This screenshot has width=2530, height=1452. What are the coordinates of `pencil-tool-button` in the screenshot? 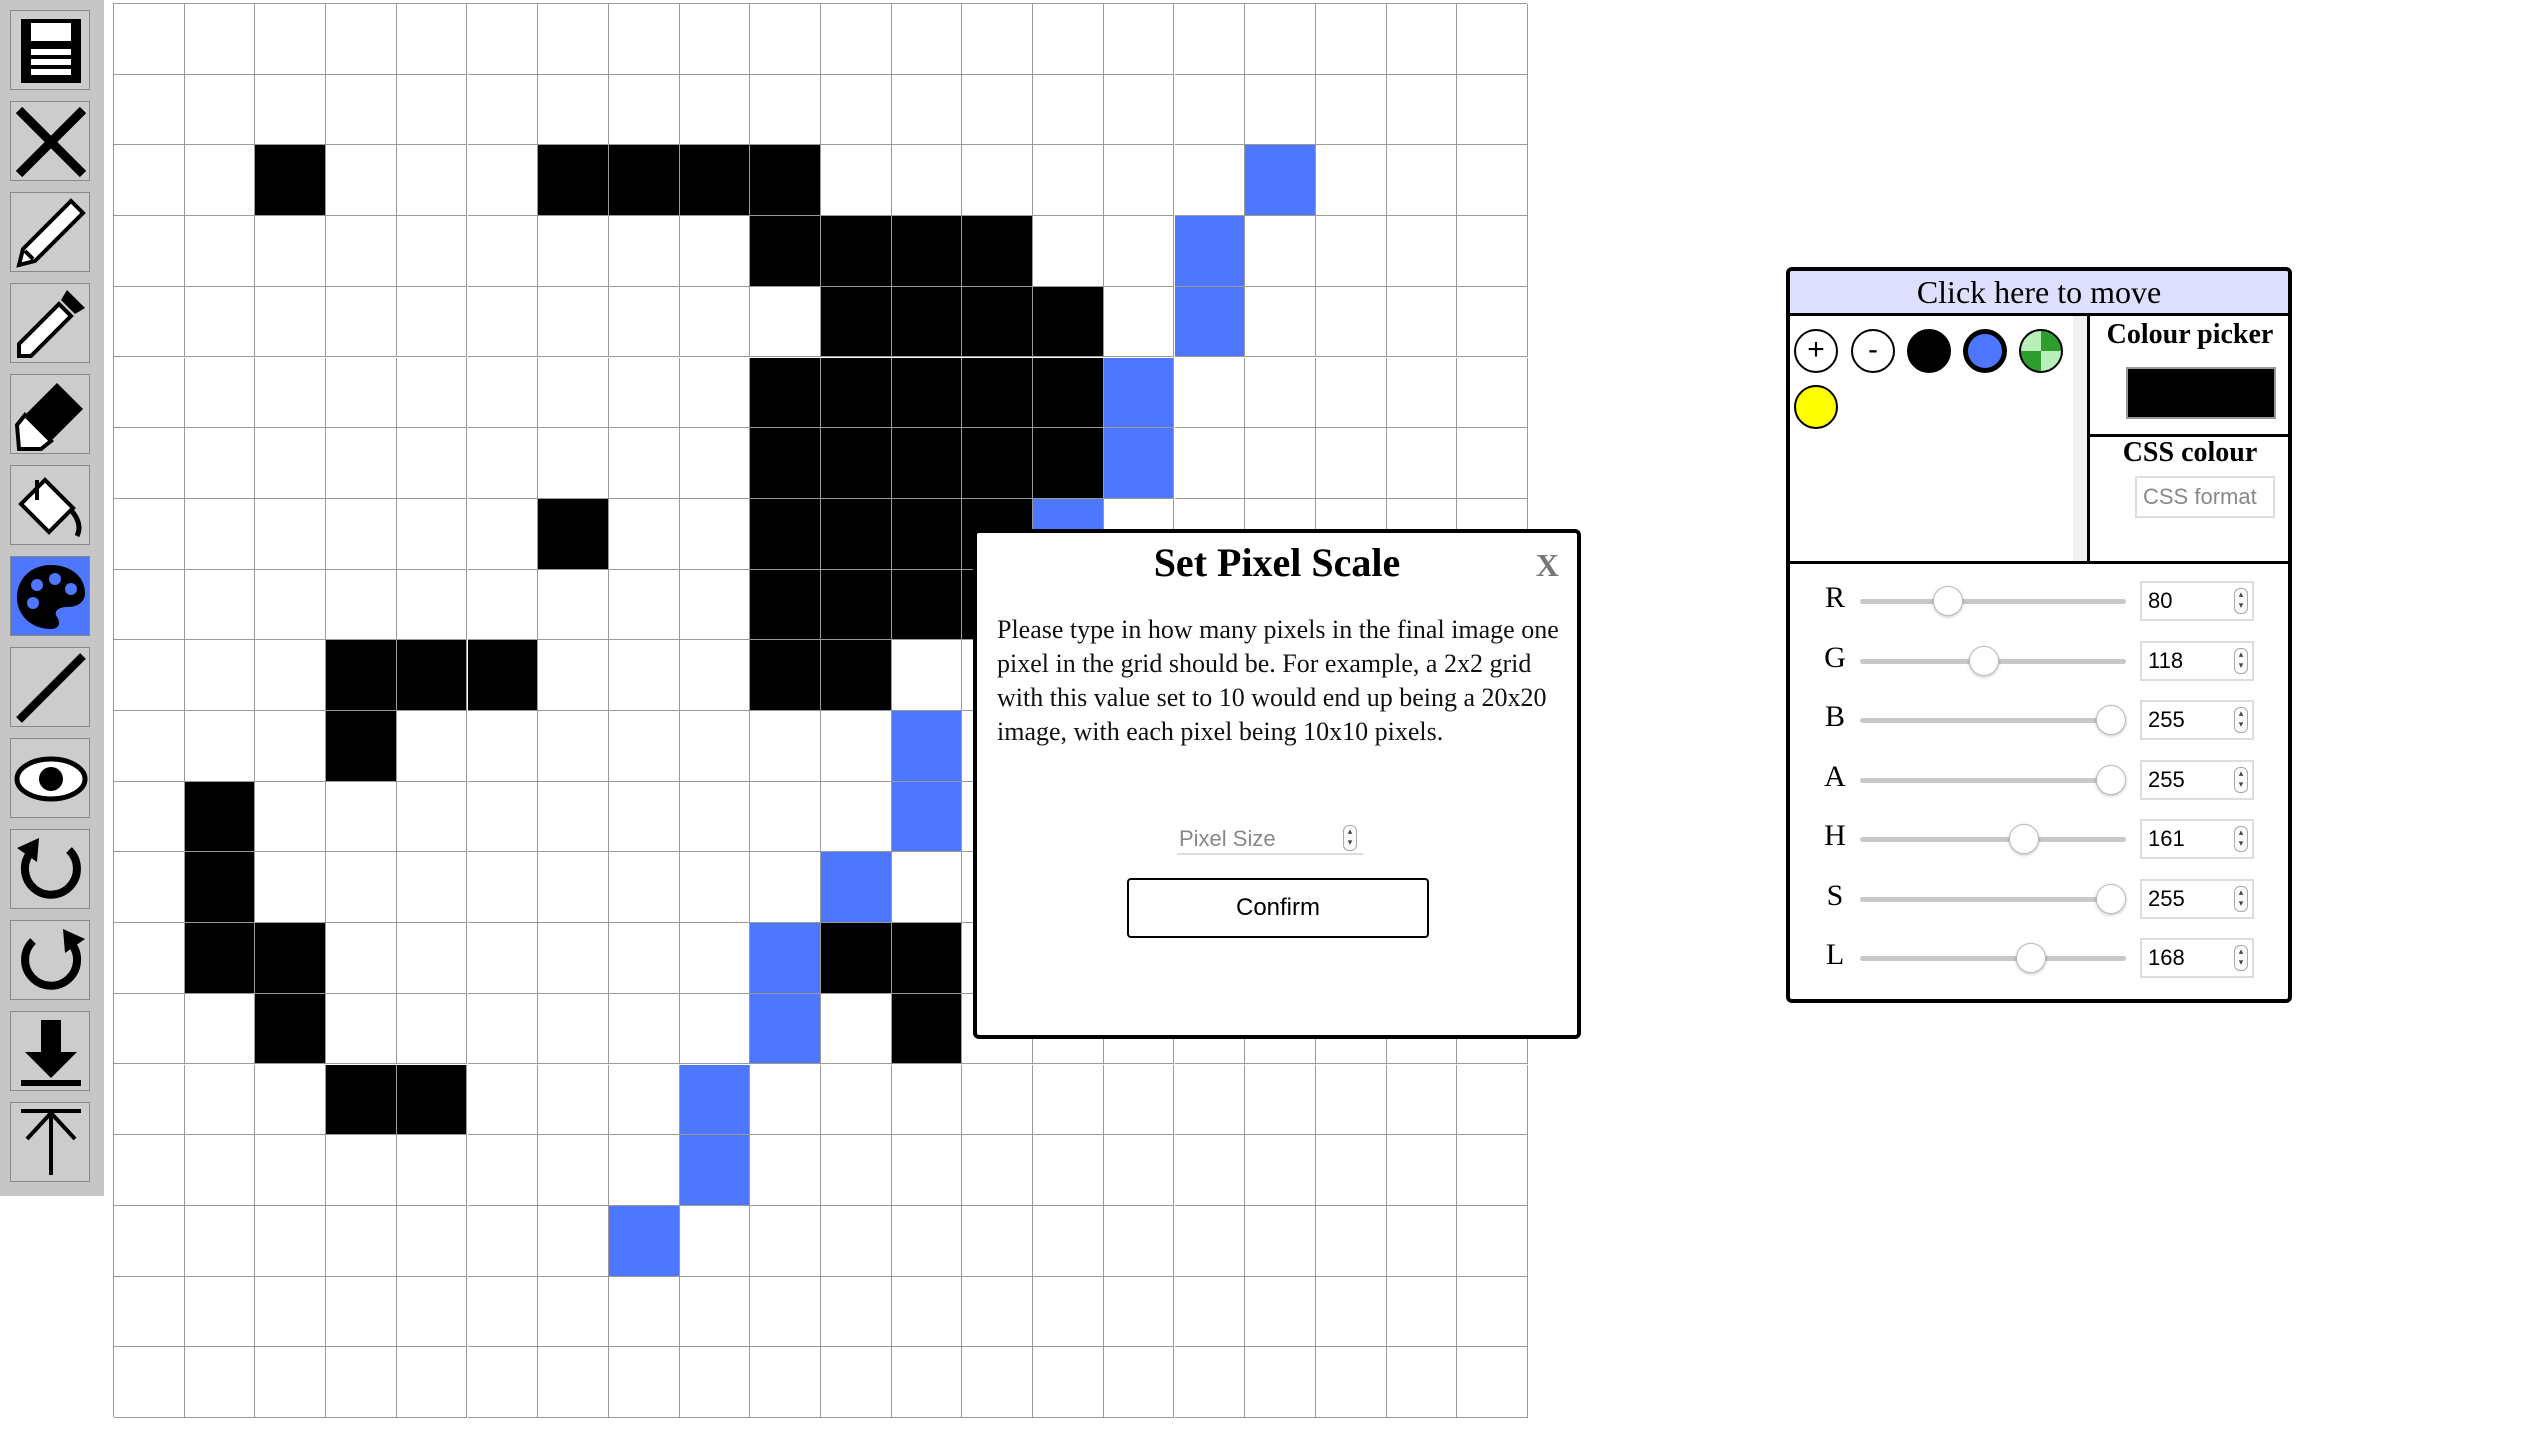 It's located at (50, 232).